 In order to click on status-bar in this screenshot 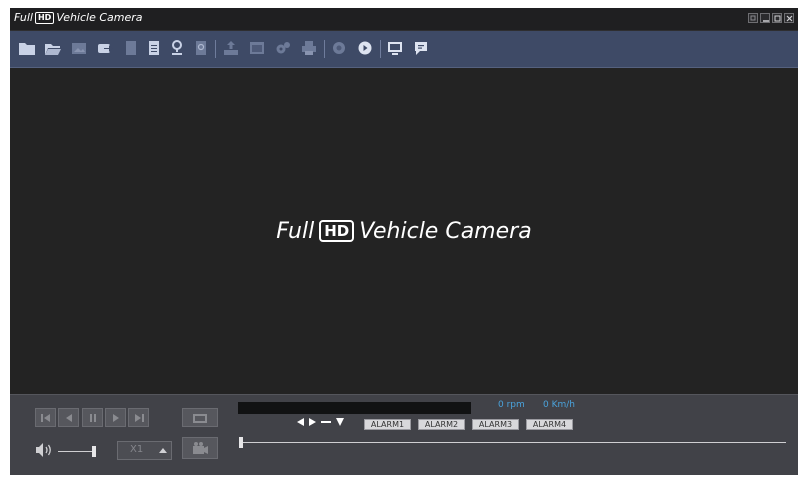, I will do `click(354, 408)`.